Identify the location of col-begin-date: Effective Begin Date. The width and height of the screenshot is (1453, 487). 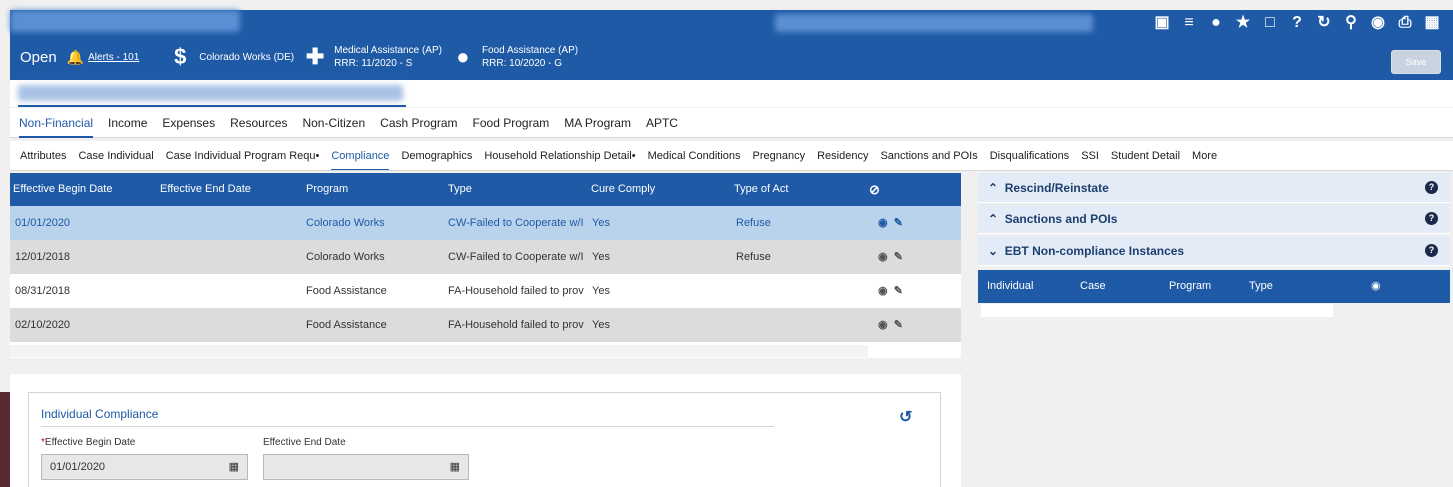
(62, 189).